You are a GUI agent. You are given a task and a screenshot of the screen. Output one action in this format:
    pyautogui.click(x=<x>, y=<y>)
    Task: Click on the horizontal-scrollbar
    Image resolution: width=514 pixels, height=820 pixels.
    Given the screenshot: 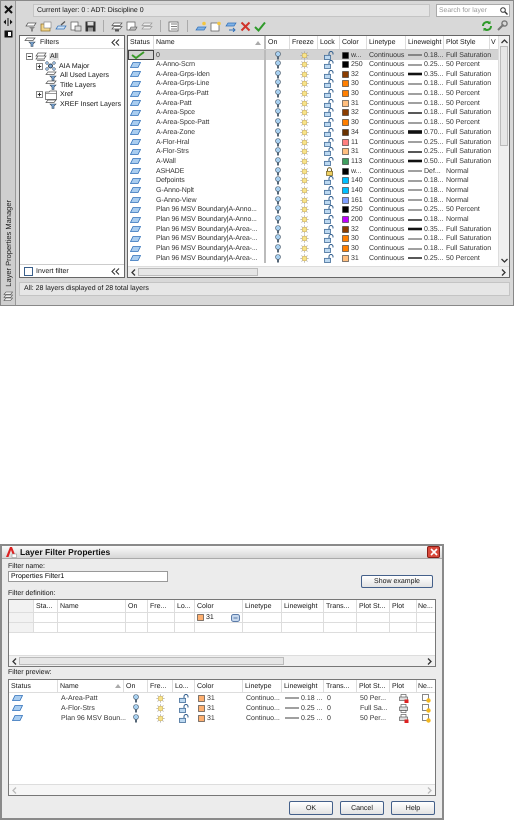 What is the action you would take?
    pyautogui.click(x=222, y=660)
    